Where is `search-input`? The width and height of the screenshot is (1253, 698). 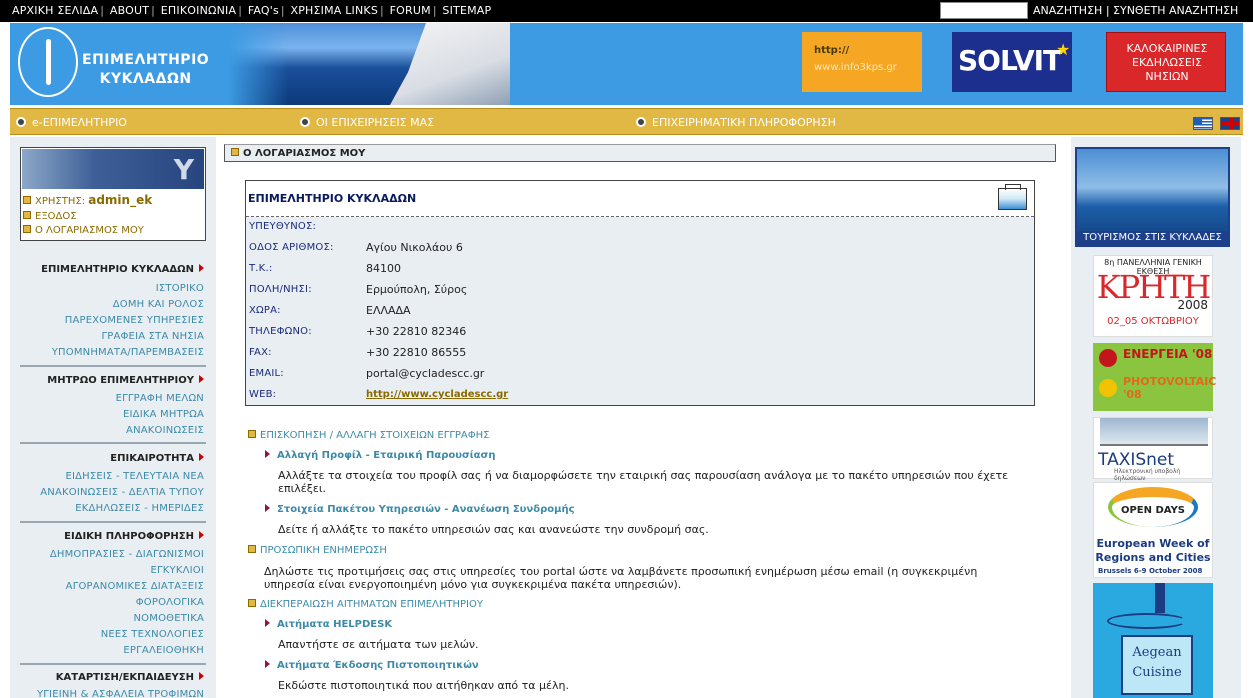 search-input is located at coordinates (984, 10).